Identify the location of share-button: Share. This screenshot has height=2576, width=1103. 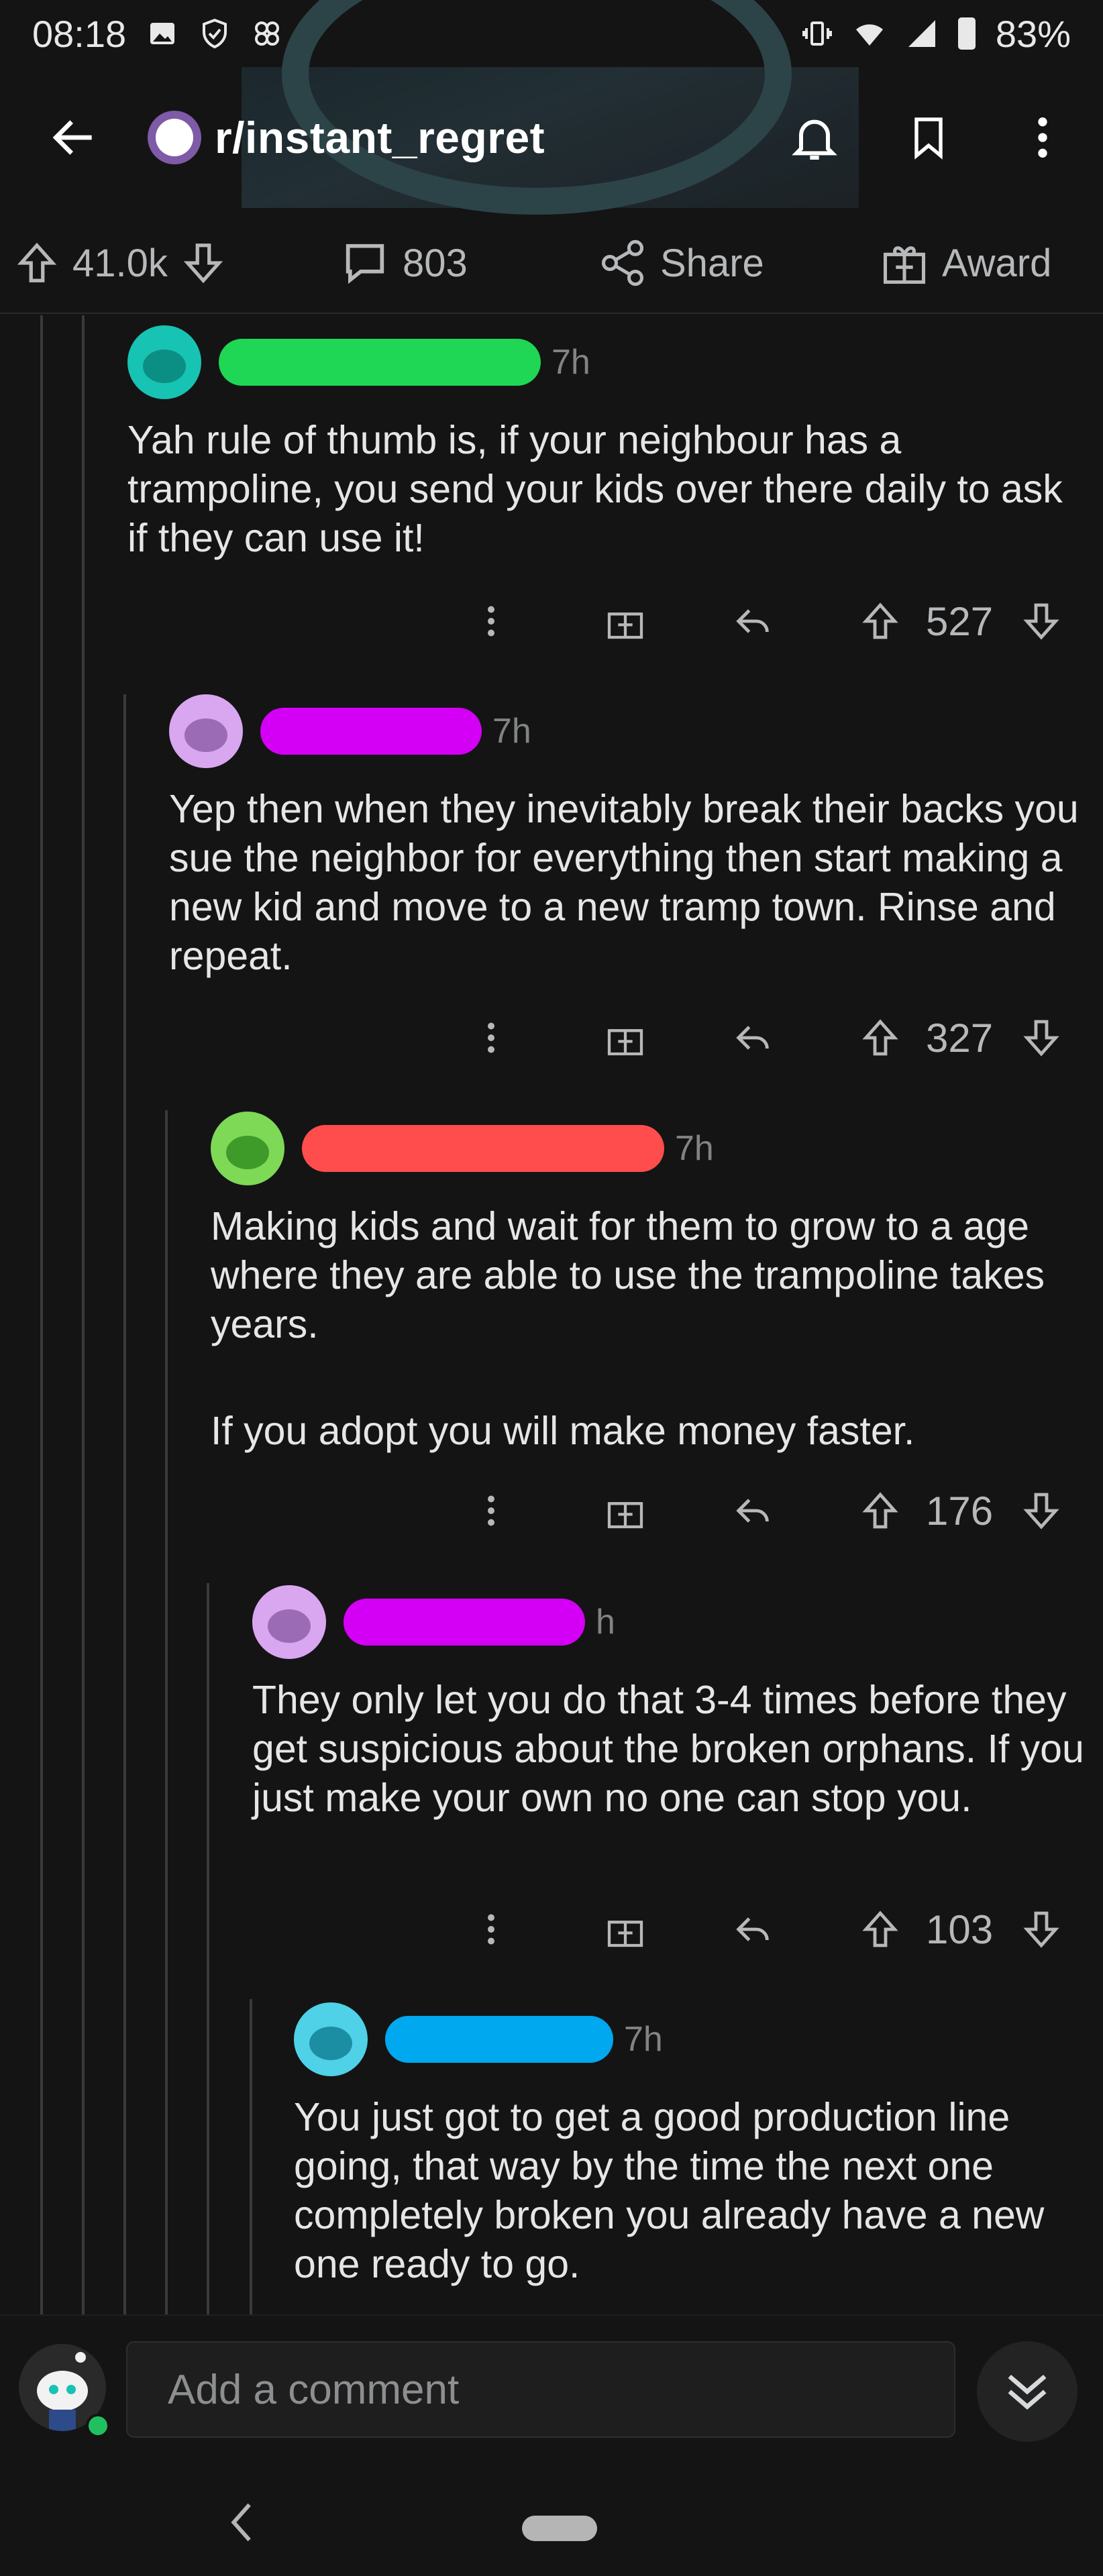
(681, 262).